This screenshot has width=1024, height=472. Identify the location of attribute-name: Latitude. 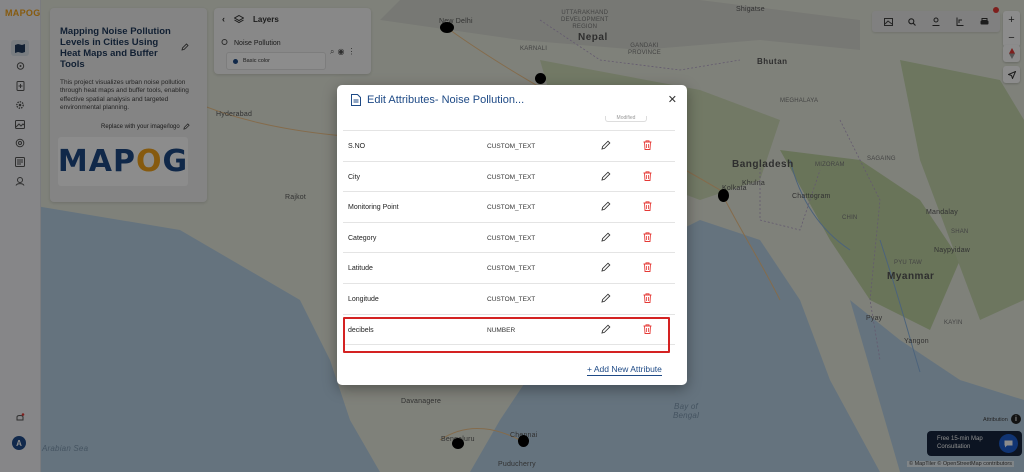
(360, 269).